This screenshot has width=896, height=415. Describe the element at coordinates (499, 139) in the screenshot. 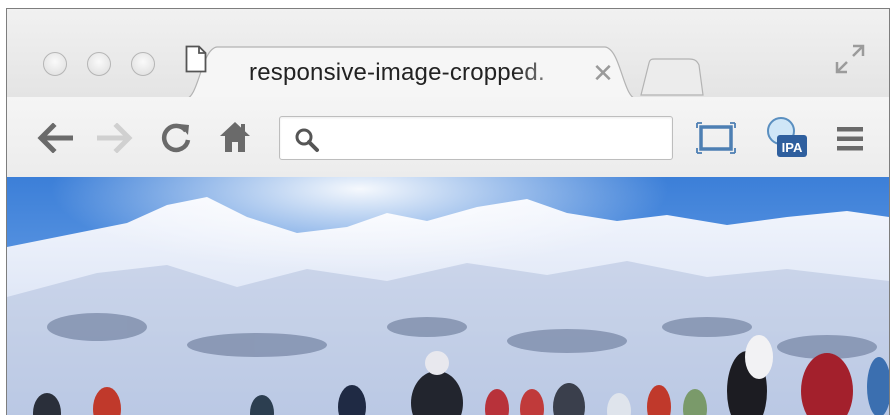

I see `address-input` at that location.